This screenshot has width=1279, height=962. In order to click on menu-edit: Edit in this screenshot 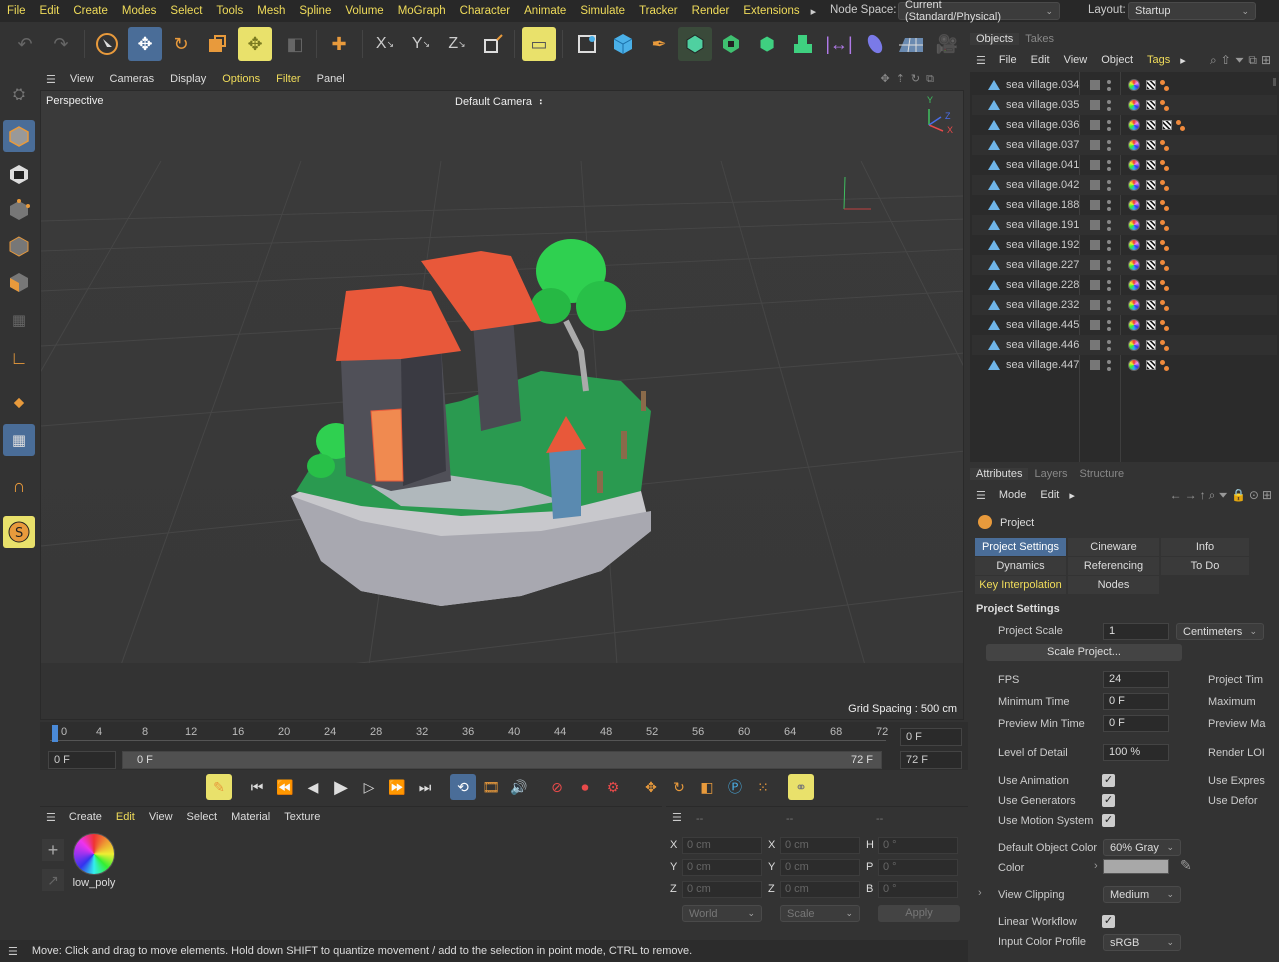, I will do `click(50, 11)`.